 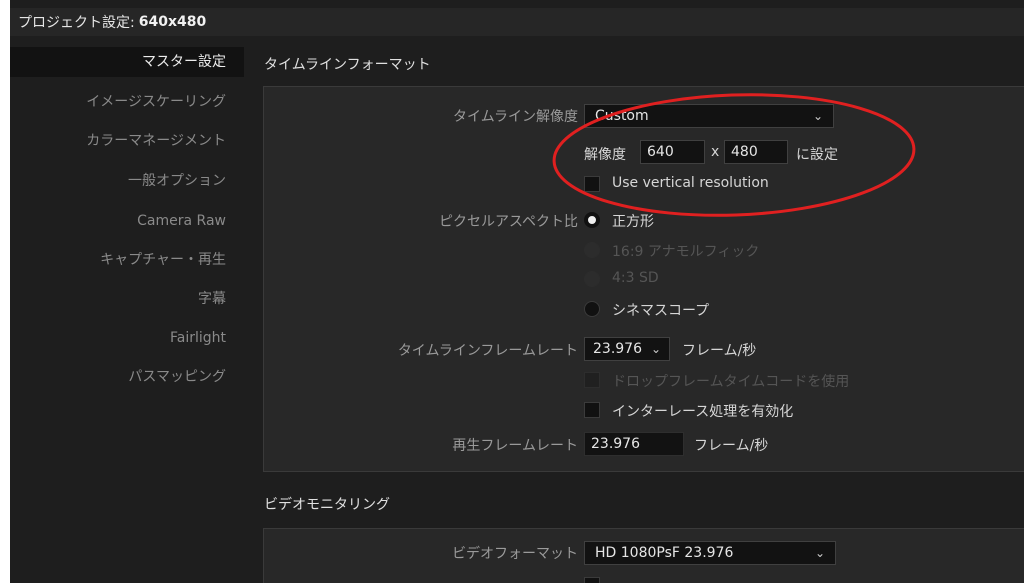 I want to click on timeline-format-header: タイムラインフォーマット, so click(x=347, y=65).